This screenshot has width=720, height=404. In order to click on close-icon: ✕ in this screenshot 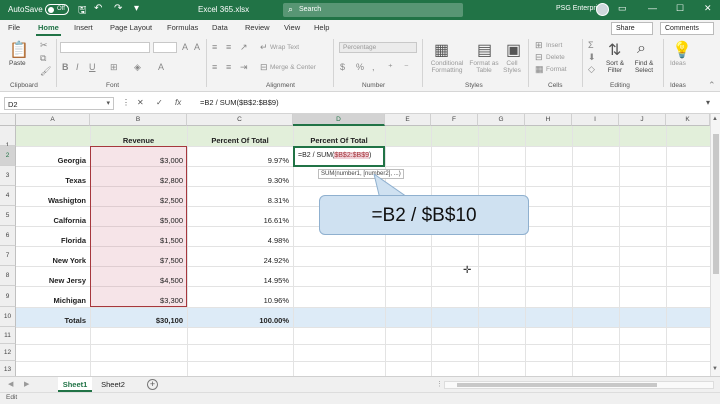, I will do `click(708, 8)`.